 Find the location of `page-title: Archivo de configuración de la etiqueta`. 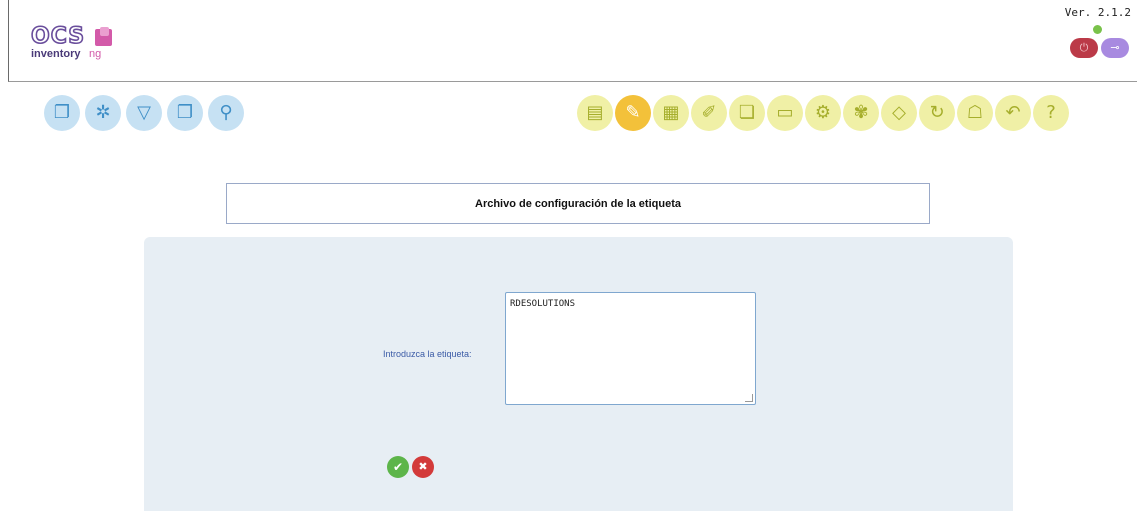

page-title: Archivo de configuración de la etiqueta is located at coordinates (578, 203).